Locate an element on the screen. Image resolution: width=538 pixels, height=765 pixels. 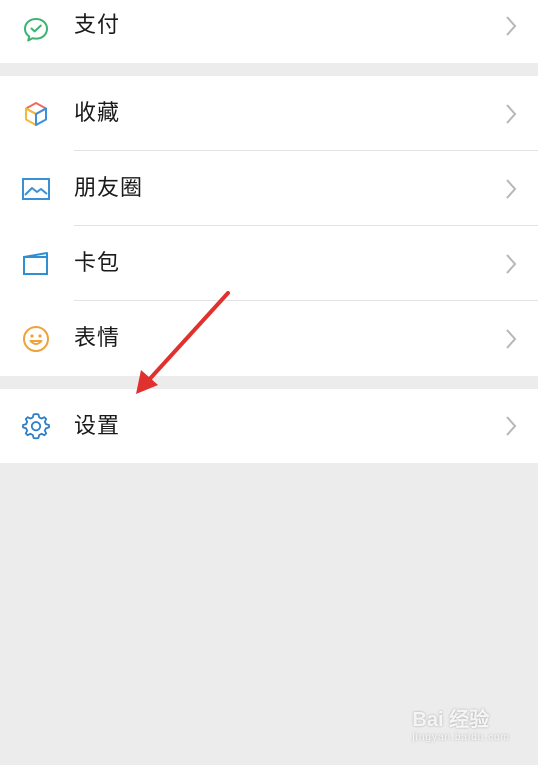
cube-icon is located at coordinates (36, 114).